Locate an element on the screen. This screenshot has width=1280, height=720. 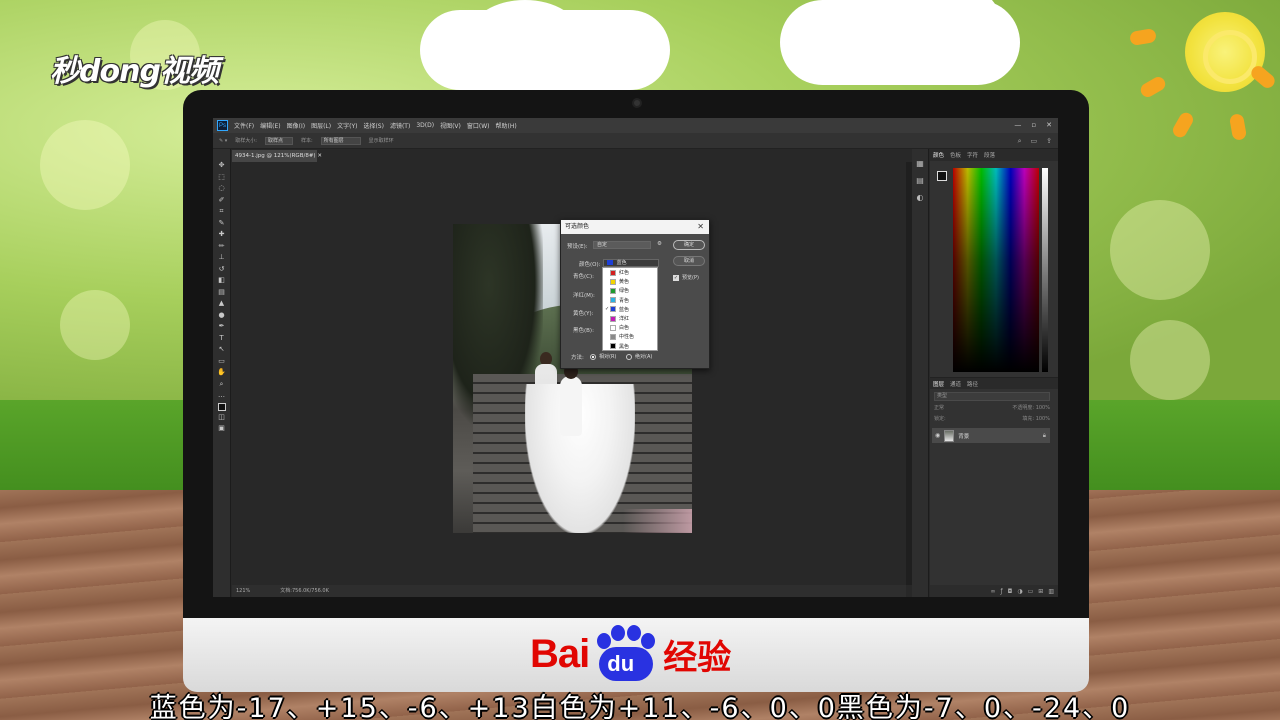
path-select-tool-icon: ↖ is located at coordinates (222, 350).